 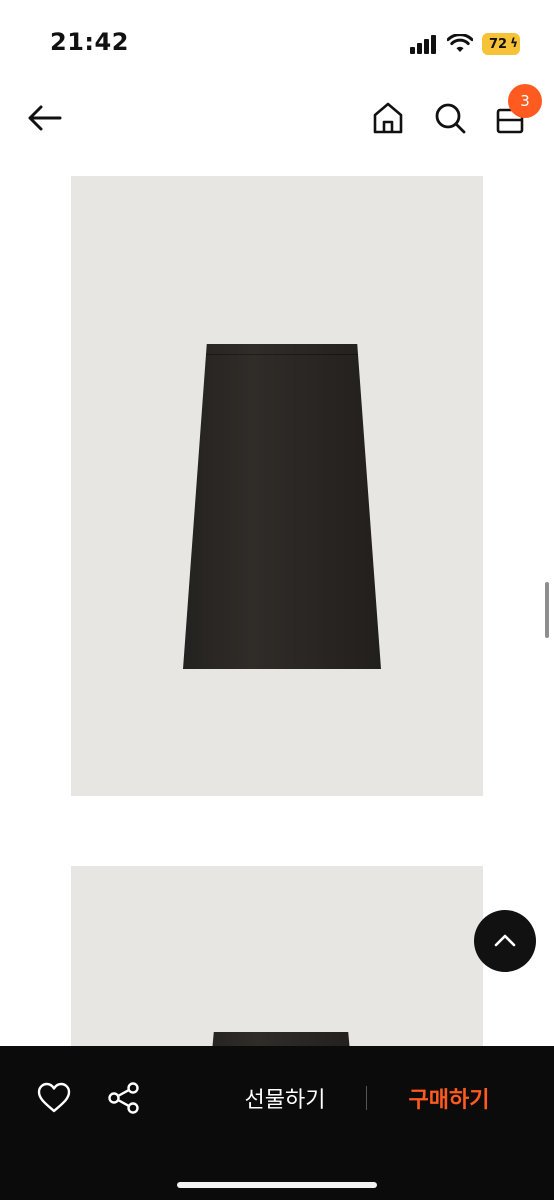 I want to click on status-bar: 21:42 72 ϟ, so click(x=277, y=40).